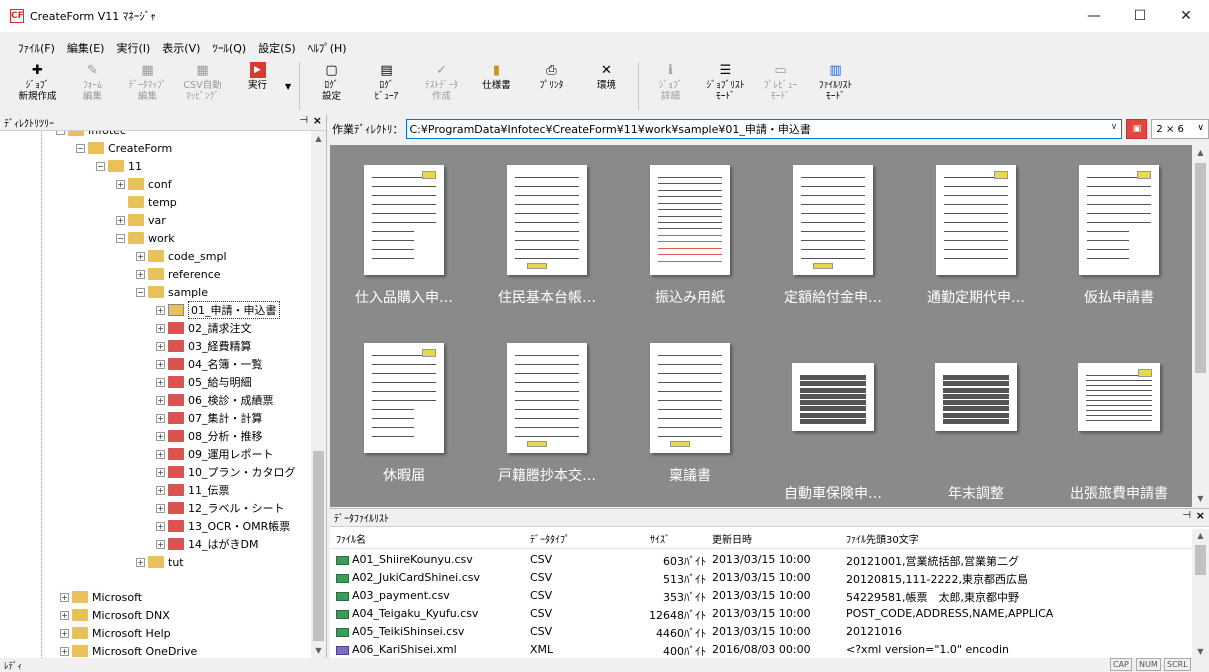 The width and height of the screenshot is (1209, 672). Describe the element at coordinates (115, 633) in the screenshot. I see `tree-item: + Microsoft Help` at that location.